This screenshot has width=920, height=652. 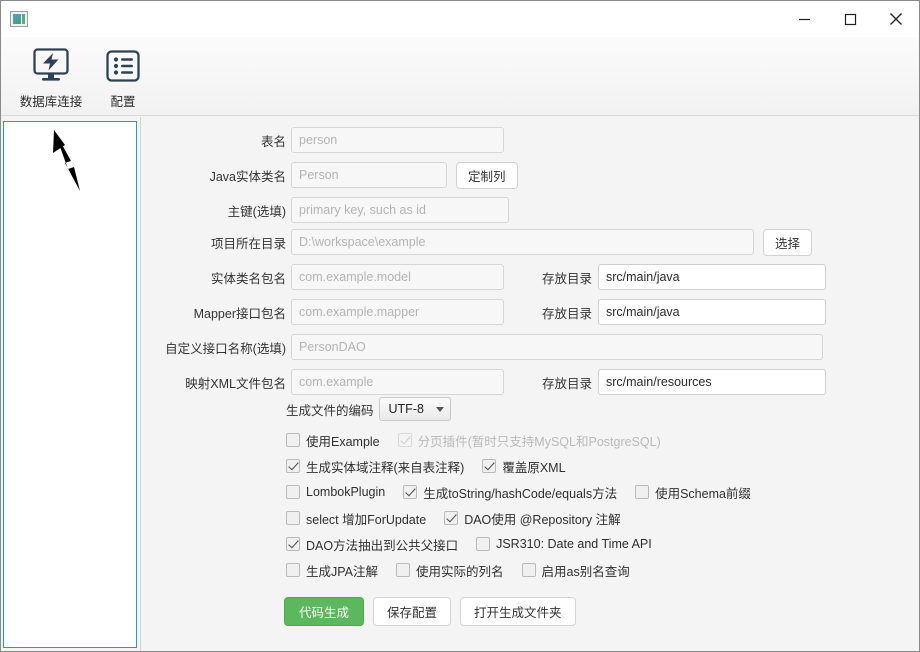 I want to click on checkbox-overwrite-xml: 覆盖原XML, so click(x=524, y=466).